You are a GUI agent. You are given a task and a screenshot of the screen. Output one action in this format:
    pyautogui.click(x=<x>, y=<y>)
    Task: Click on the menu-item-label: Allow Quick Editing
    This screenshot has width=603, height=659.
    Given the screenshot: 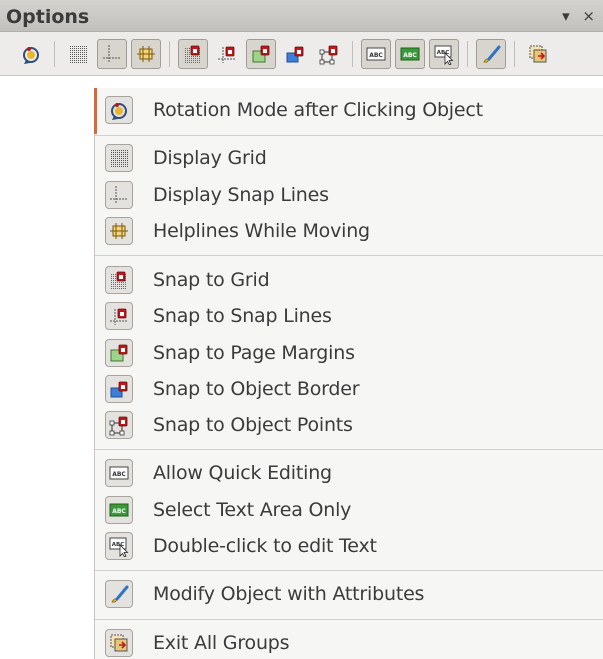 What is the action you would take?
    pyautogui.click(x=242, y=473)
    